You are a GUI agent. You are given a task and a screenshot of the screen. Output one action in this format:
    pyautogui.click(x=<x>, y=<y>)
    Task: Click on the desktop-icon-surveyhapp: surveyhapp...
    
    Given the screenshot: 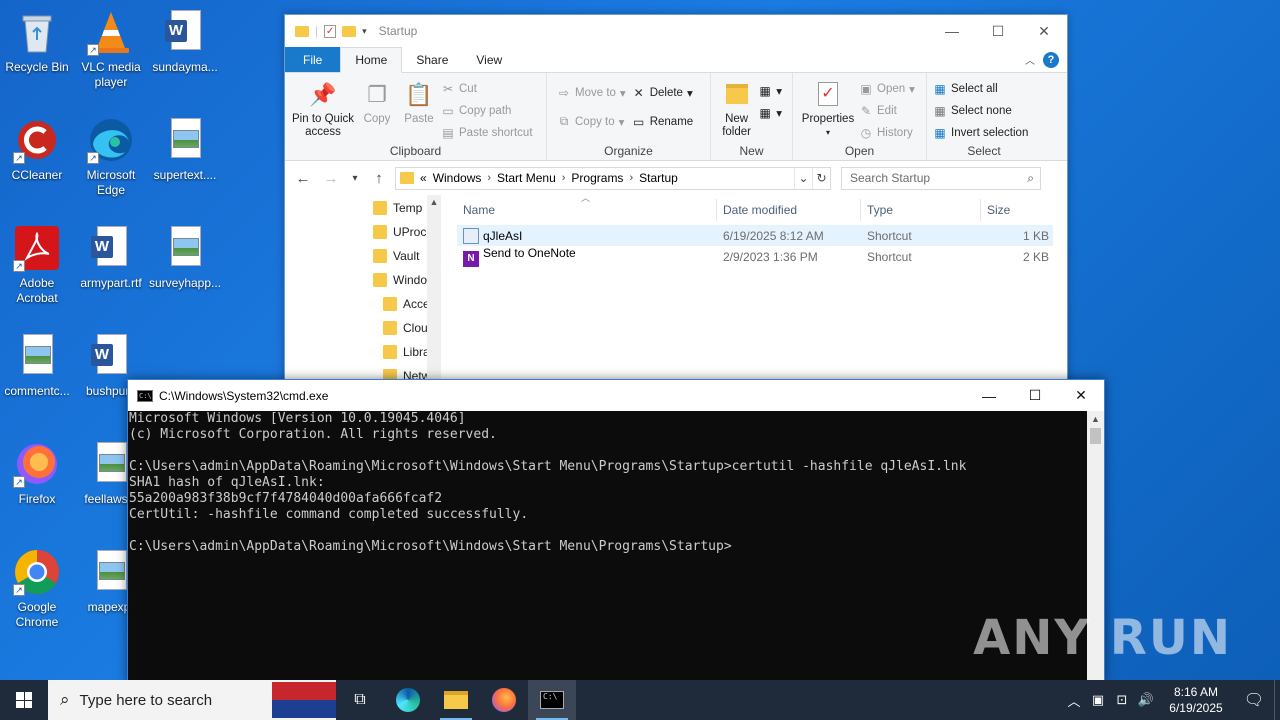 What is the action you would take?
    pyautogui.click(x=185, y=257)
    